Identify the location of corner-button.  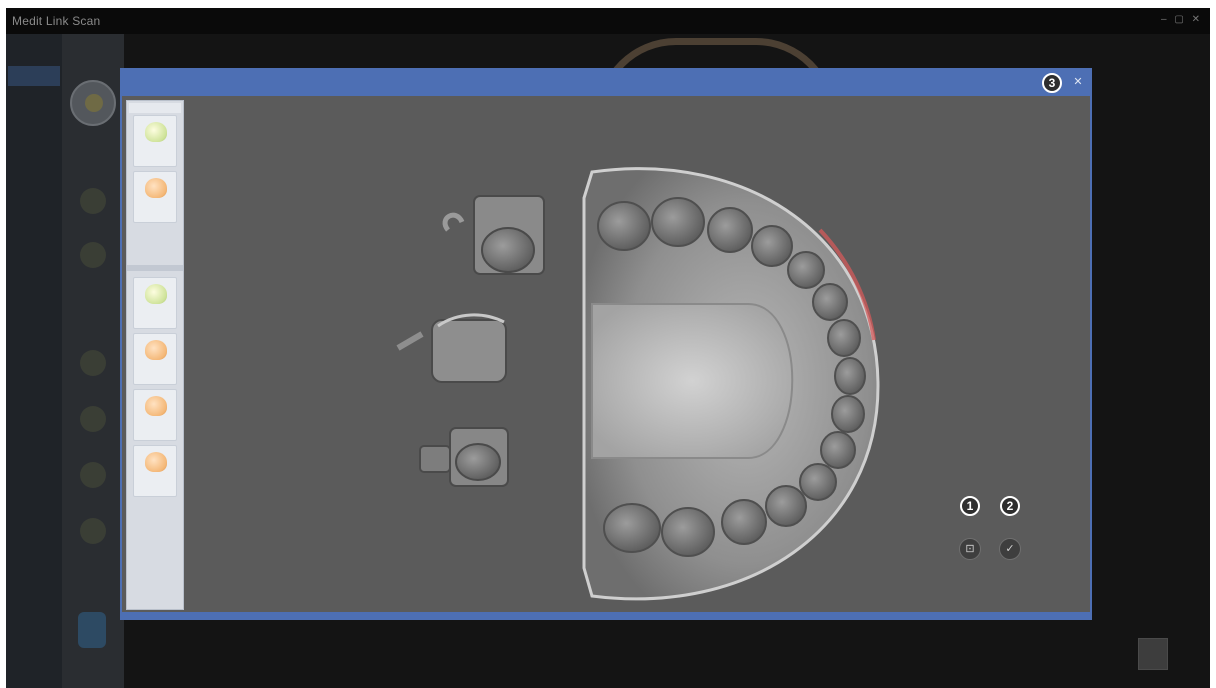
(1153, 654).